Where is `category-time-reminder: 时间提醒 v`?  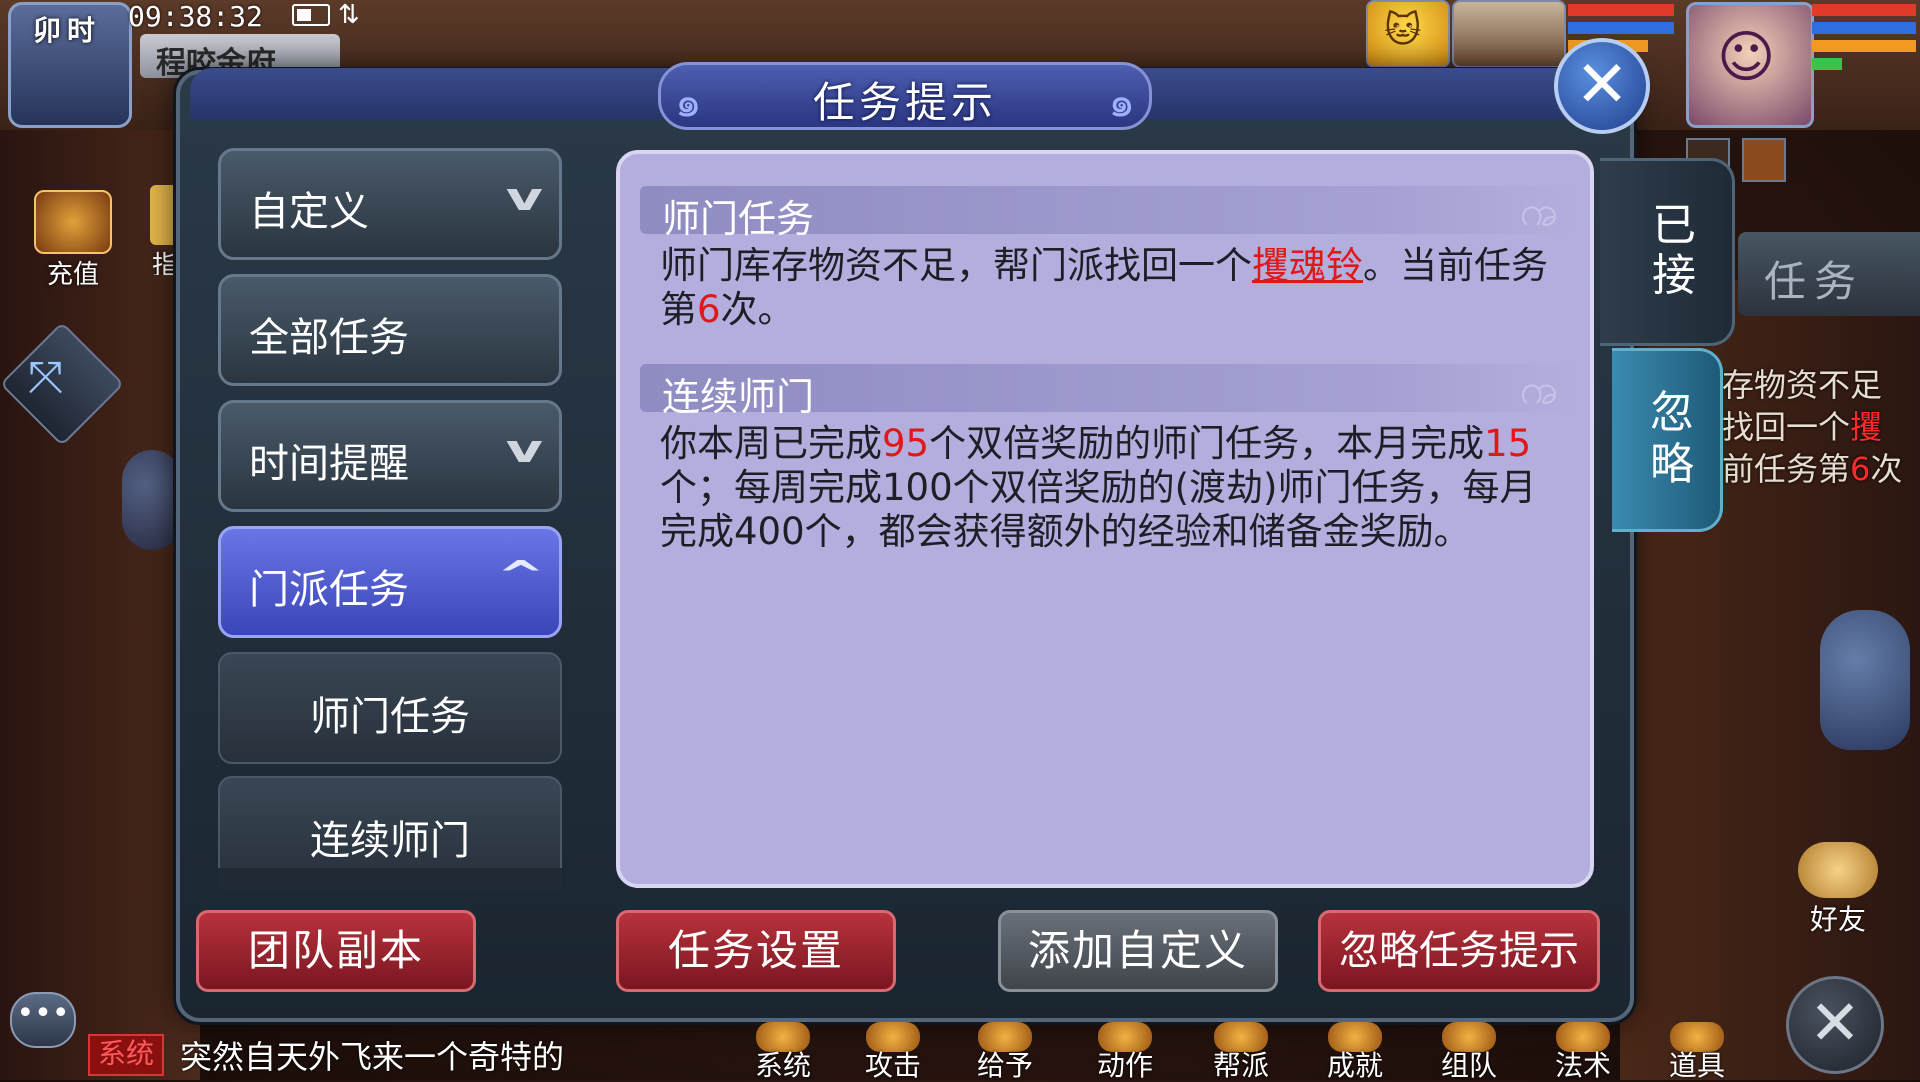
category-time-reminder: 时间提醒 v is located at coordinates (390, 456).